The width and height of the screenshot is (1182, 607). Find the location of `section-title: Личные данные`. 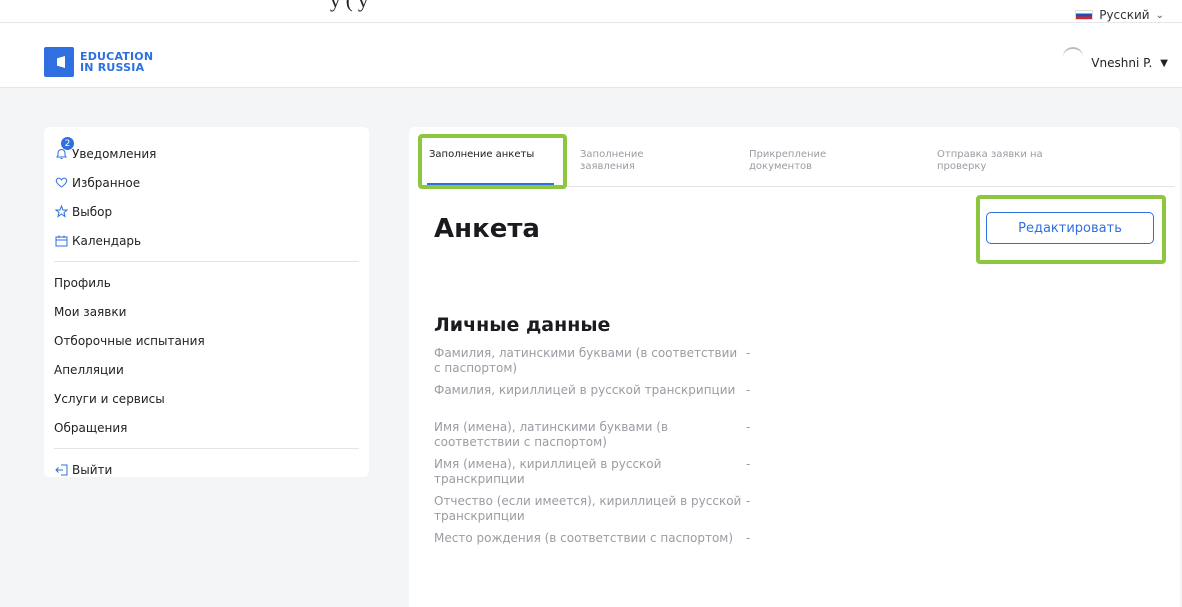

section-title: Личные данные is located at coordinates (522, 325).